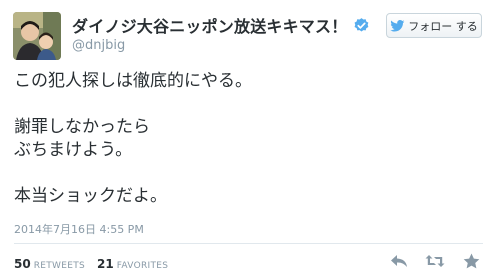 Image resolution: width=495 pixels, height=279 pixels. I want to click on star-icon, so click(471, 261).